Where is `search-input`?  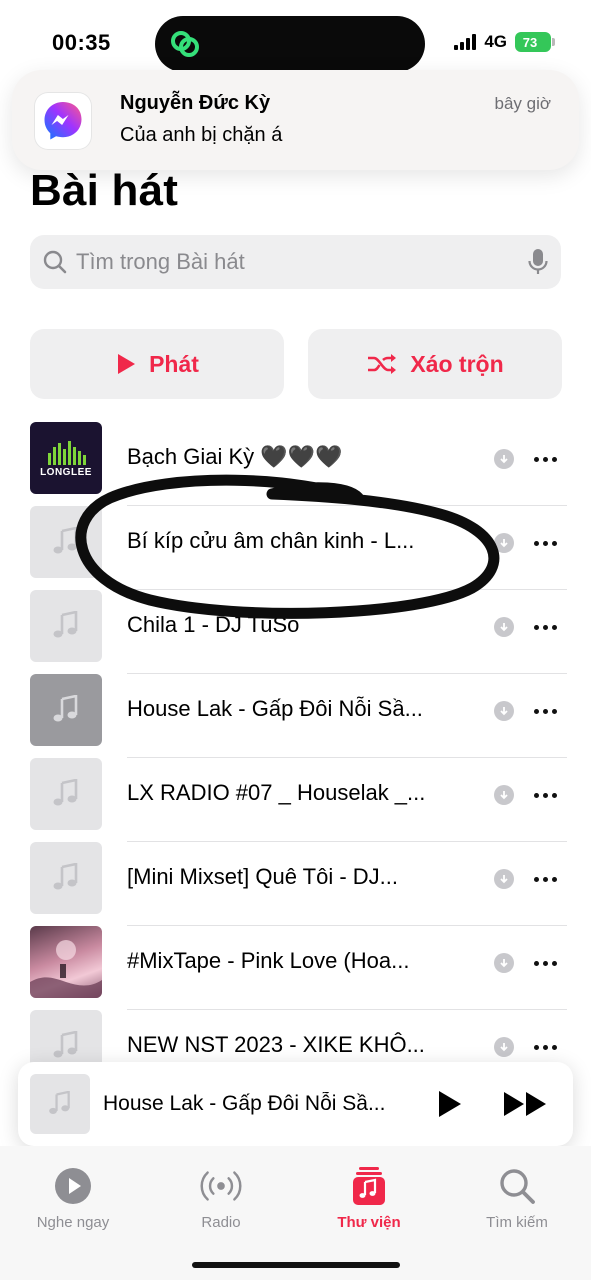
search-input is located at coordinates (301, 262).